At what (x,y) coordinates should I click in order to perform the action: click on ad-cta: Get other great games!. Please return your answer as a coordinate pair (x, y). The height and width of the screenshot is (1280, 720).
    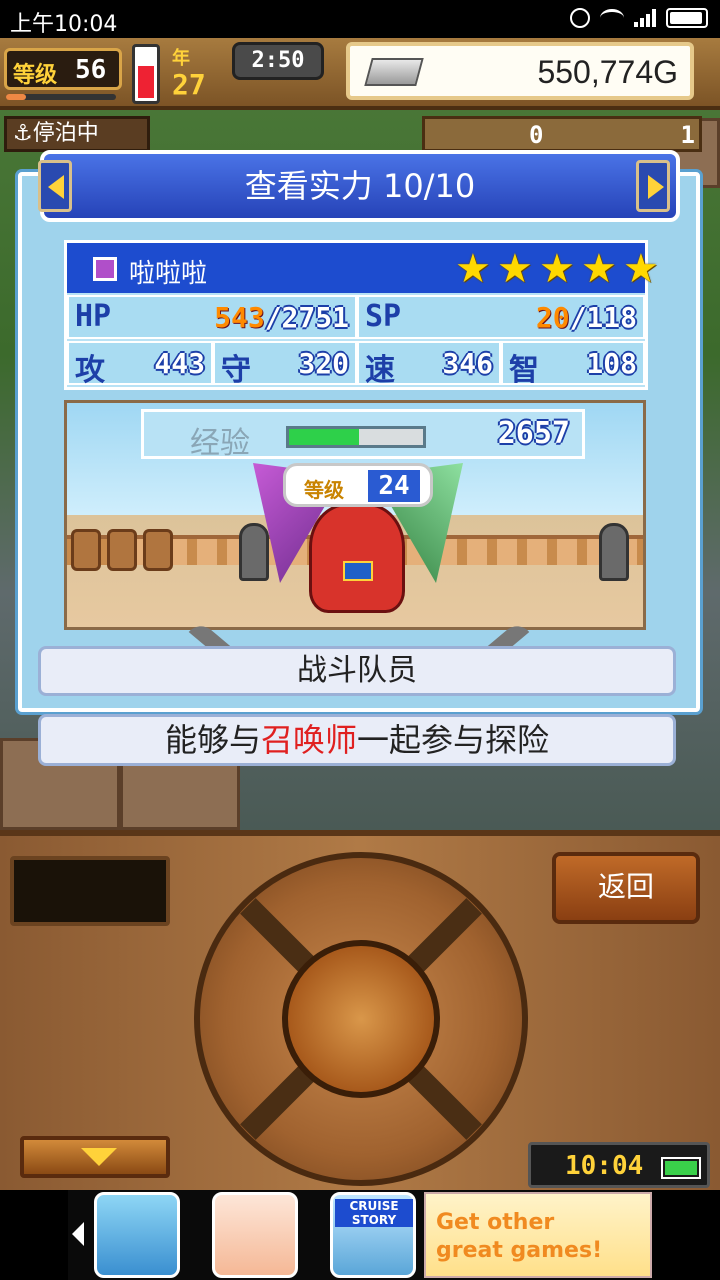
    Looking at the image, I should click on (538, 1235).